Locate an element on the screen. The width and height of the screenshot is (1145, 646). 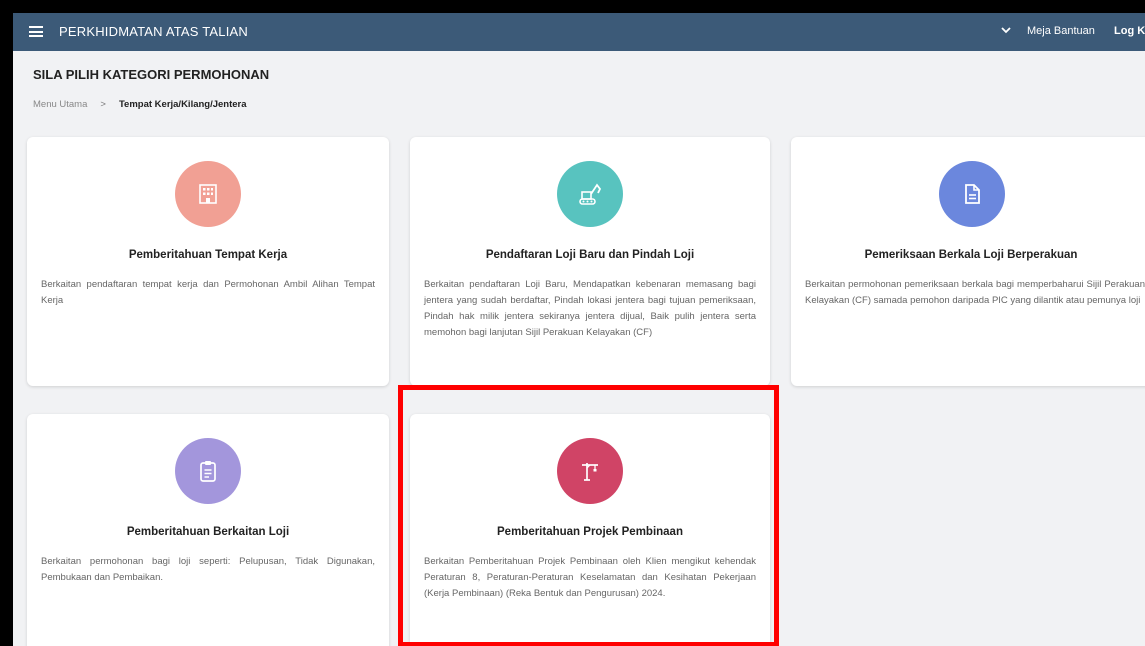
card-title: Pendaftaran Loji Baru dan Pindah Loji is located at coordinates (590, 255).